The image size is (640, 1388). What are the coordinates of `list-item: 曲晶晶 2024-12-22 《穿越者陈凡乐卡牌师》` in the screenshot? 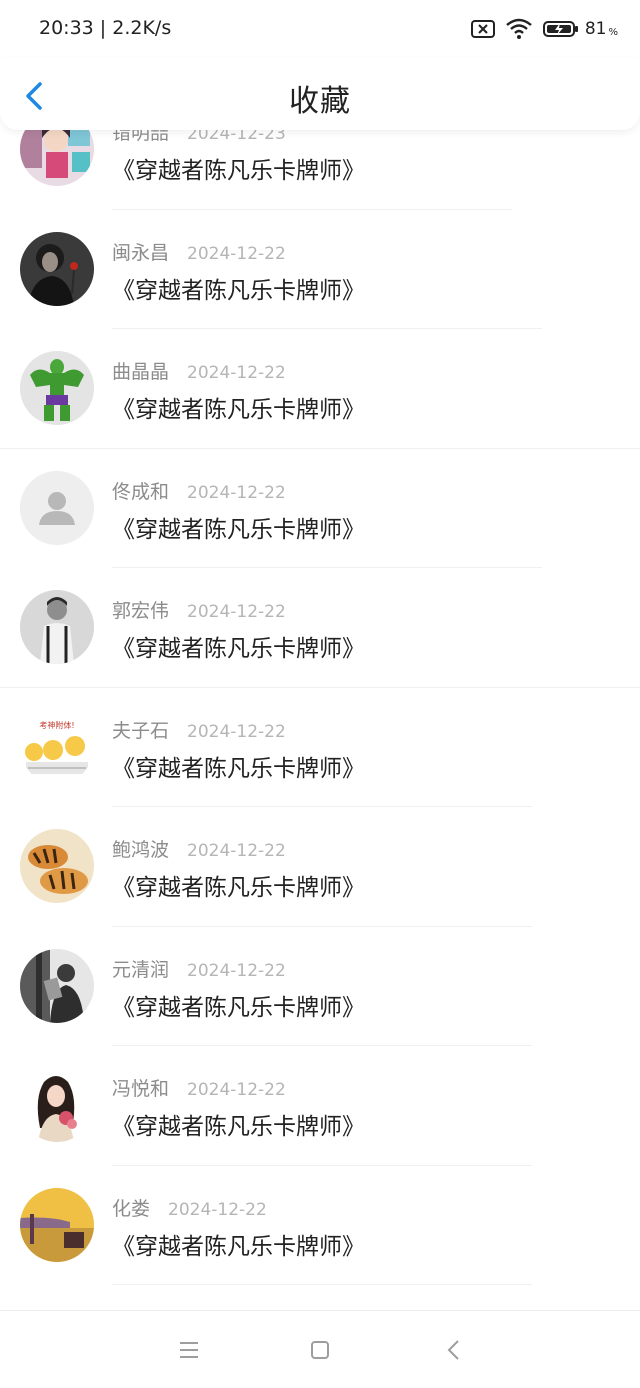 It's located at (320, 389).